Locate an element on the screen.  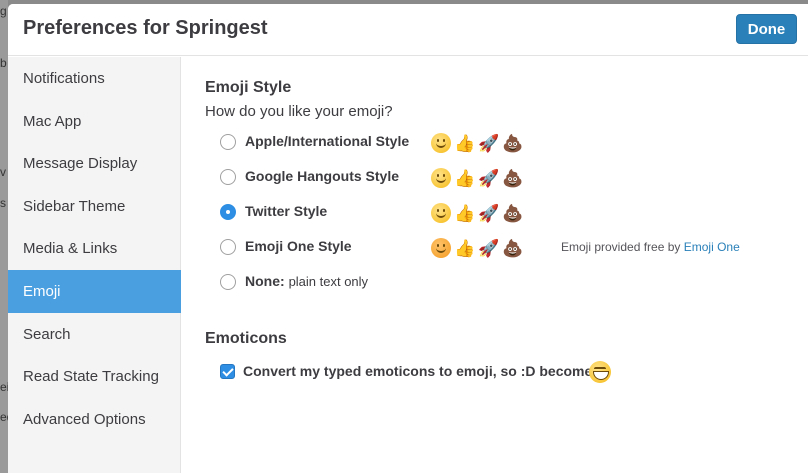
emoji-style-option-twitter: Twitter Style 👍 🚀 💩 is located at coordinates (510, 213).